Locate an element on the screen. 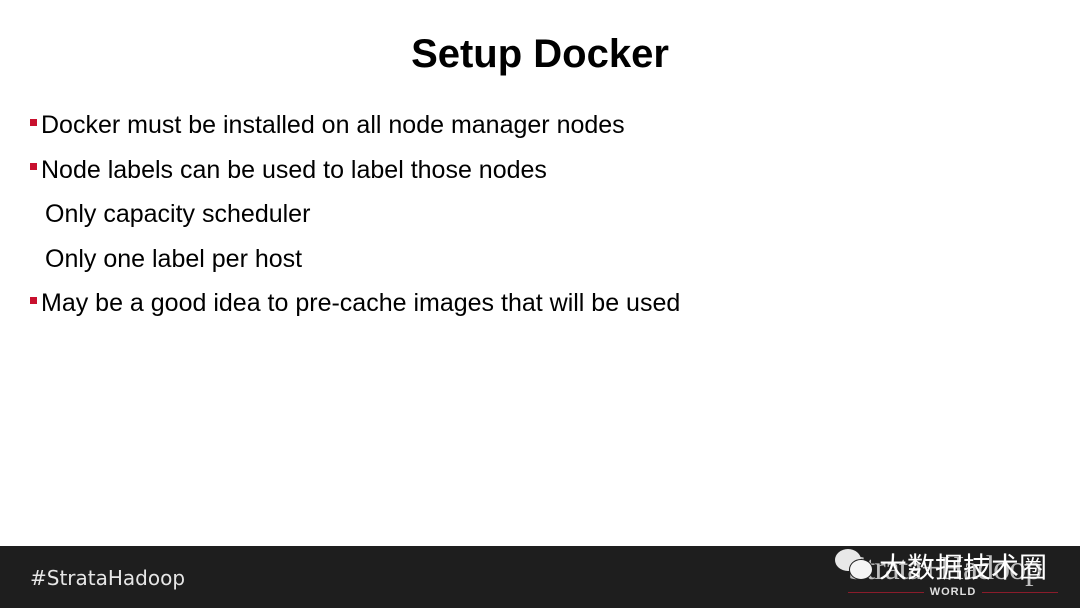 The image size is (1080, 608). hashtag-label: #StrataHadoop is located at coordinates (108, 578).